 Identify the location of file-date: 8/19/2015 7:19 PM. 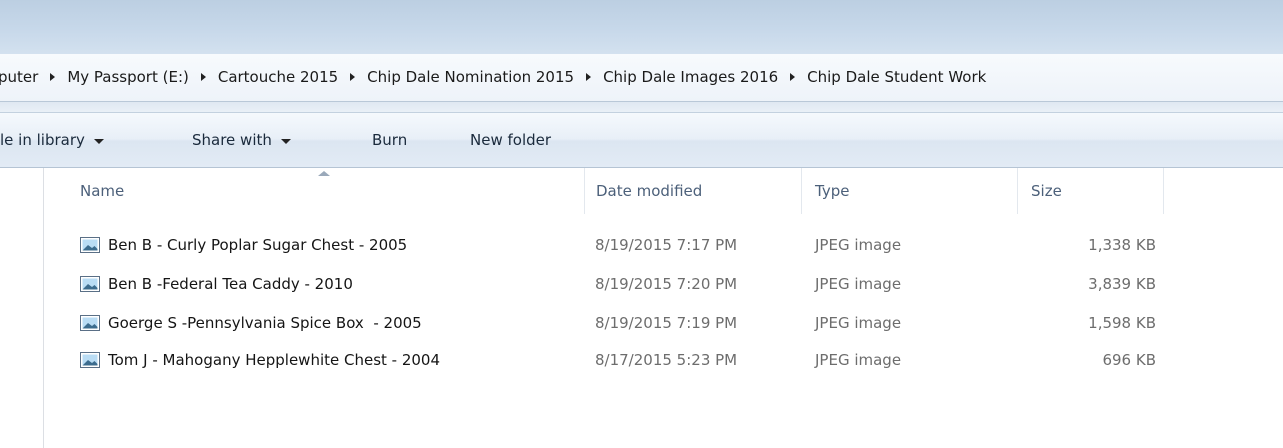
(666, 323).